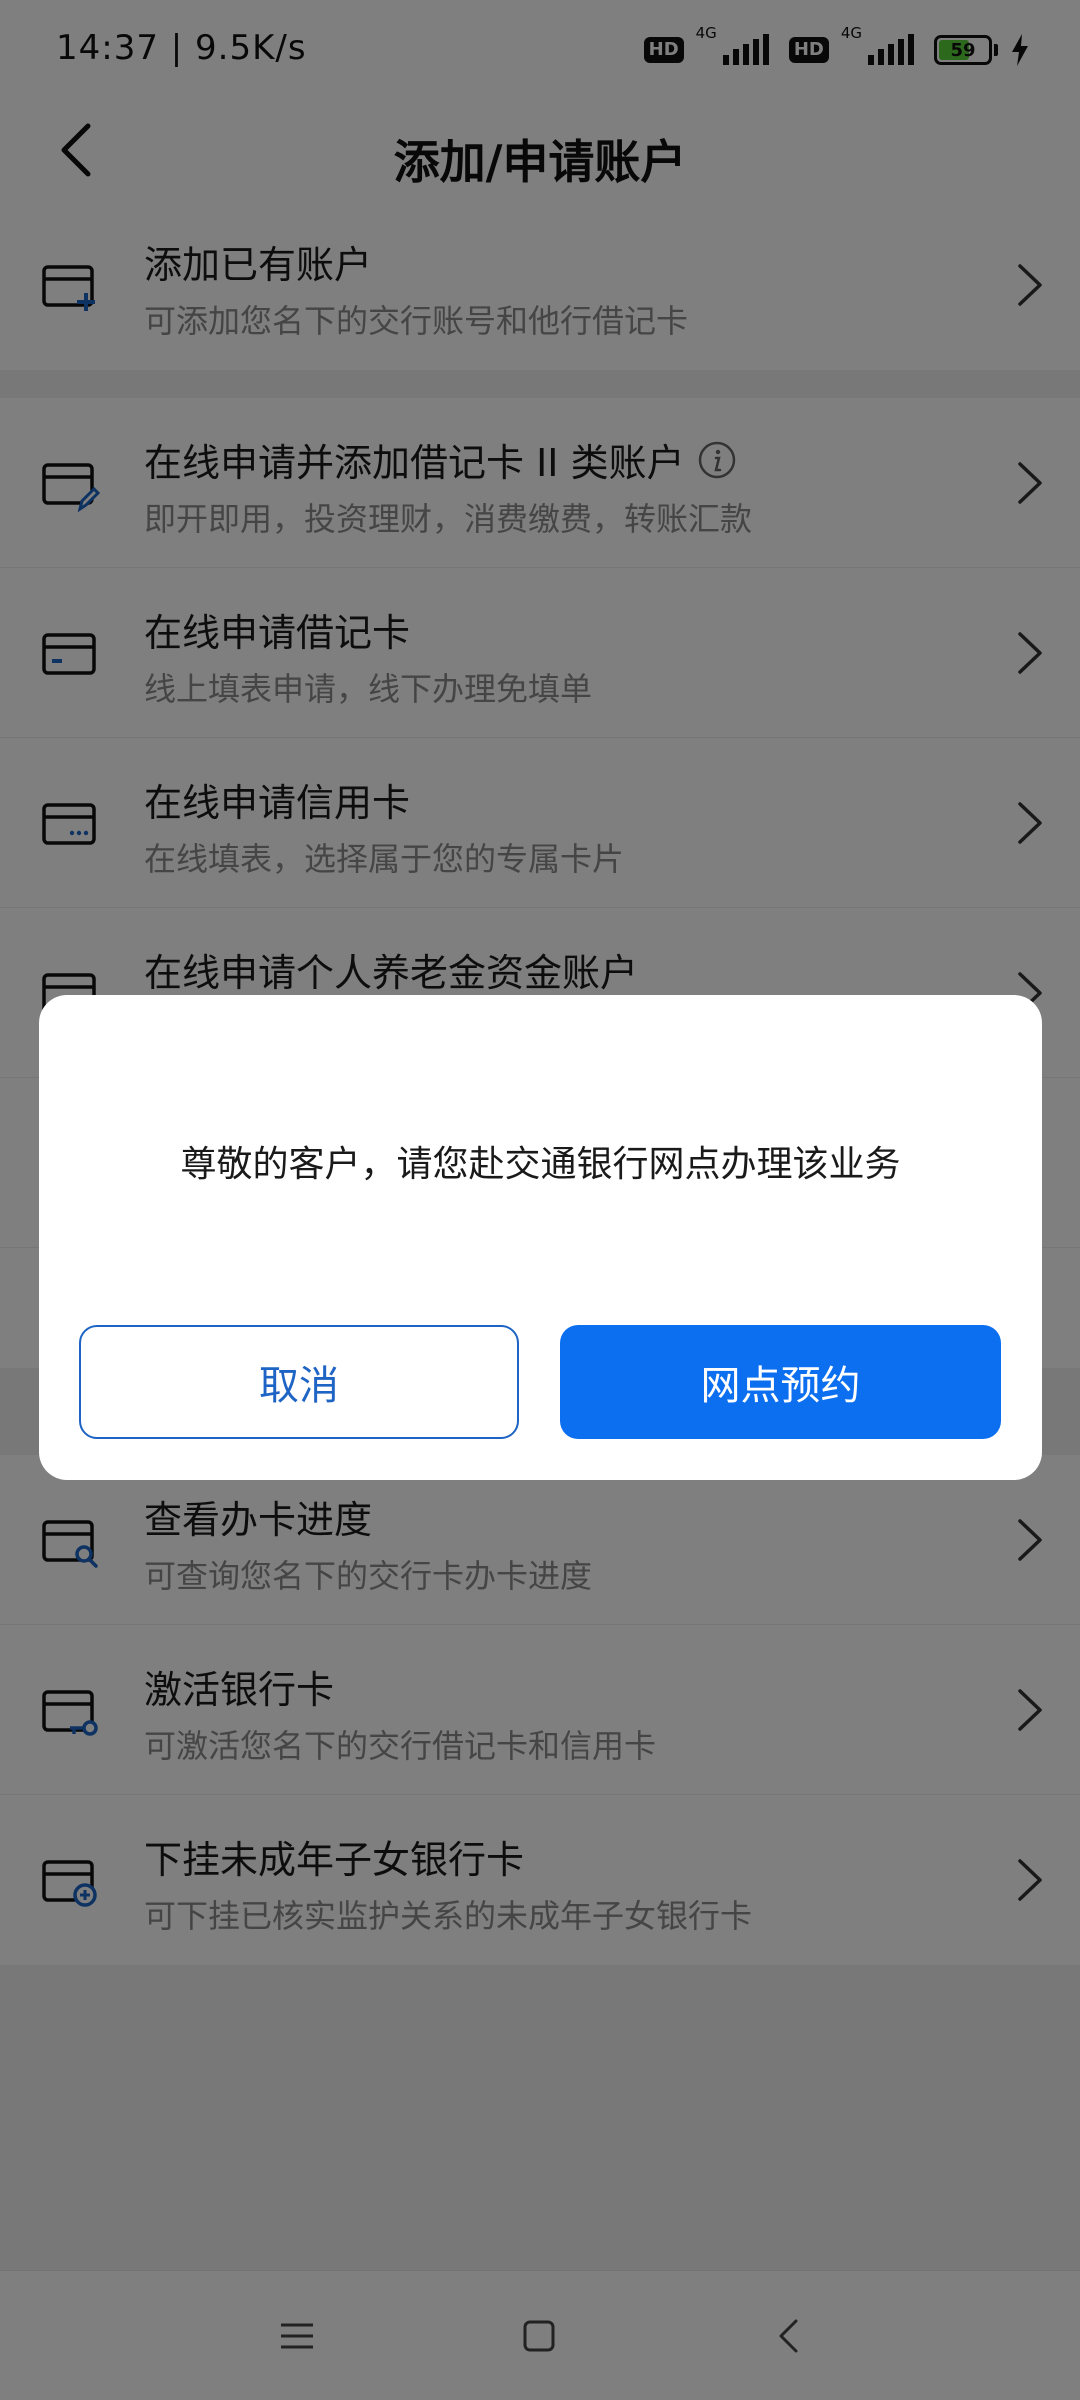 This screenshot has width=1080, height=2400. What do you see at coordinates (299, 1382) in the screenshot?
I see `cancel-button: 取消` at bounding box center [299, 1382].